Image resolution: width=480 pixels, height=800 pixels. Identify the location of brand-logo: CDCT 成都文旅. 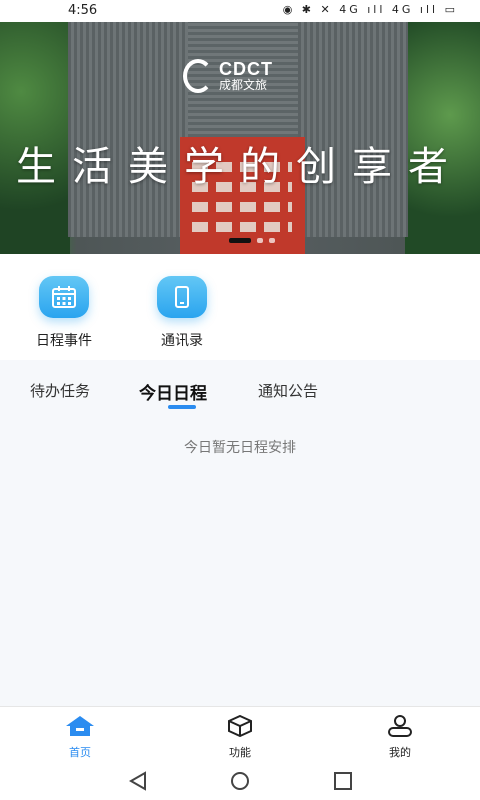
(228, 76).